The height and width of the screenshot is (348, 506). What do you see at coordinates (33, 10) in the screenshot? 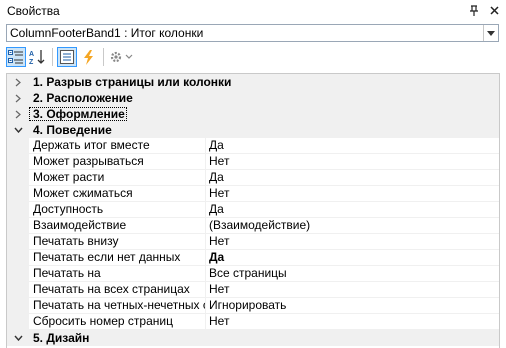
I see `panel-title: Свойства` at bounding box center [33, 10].